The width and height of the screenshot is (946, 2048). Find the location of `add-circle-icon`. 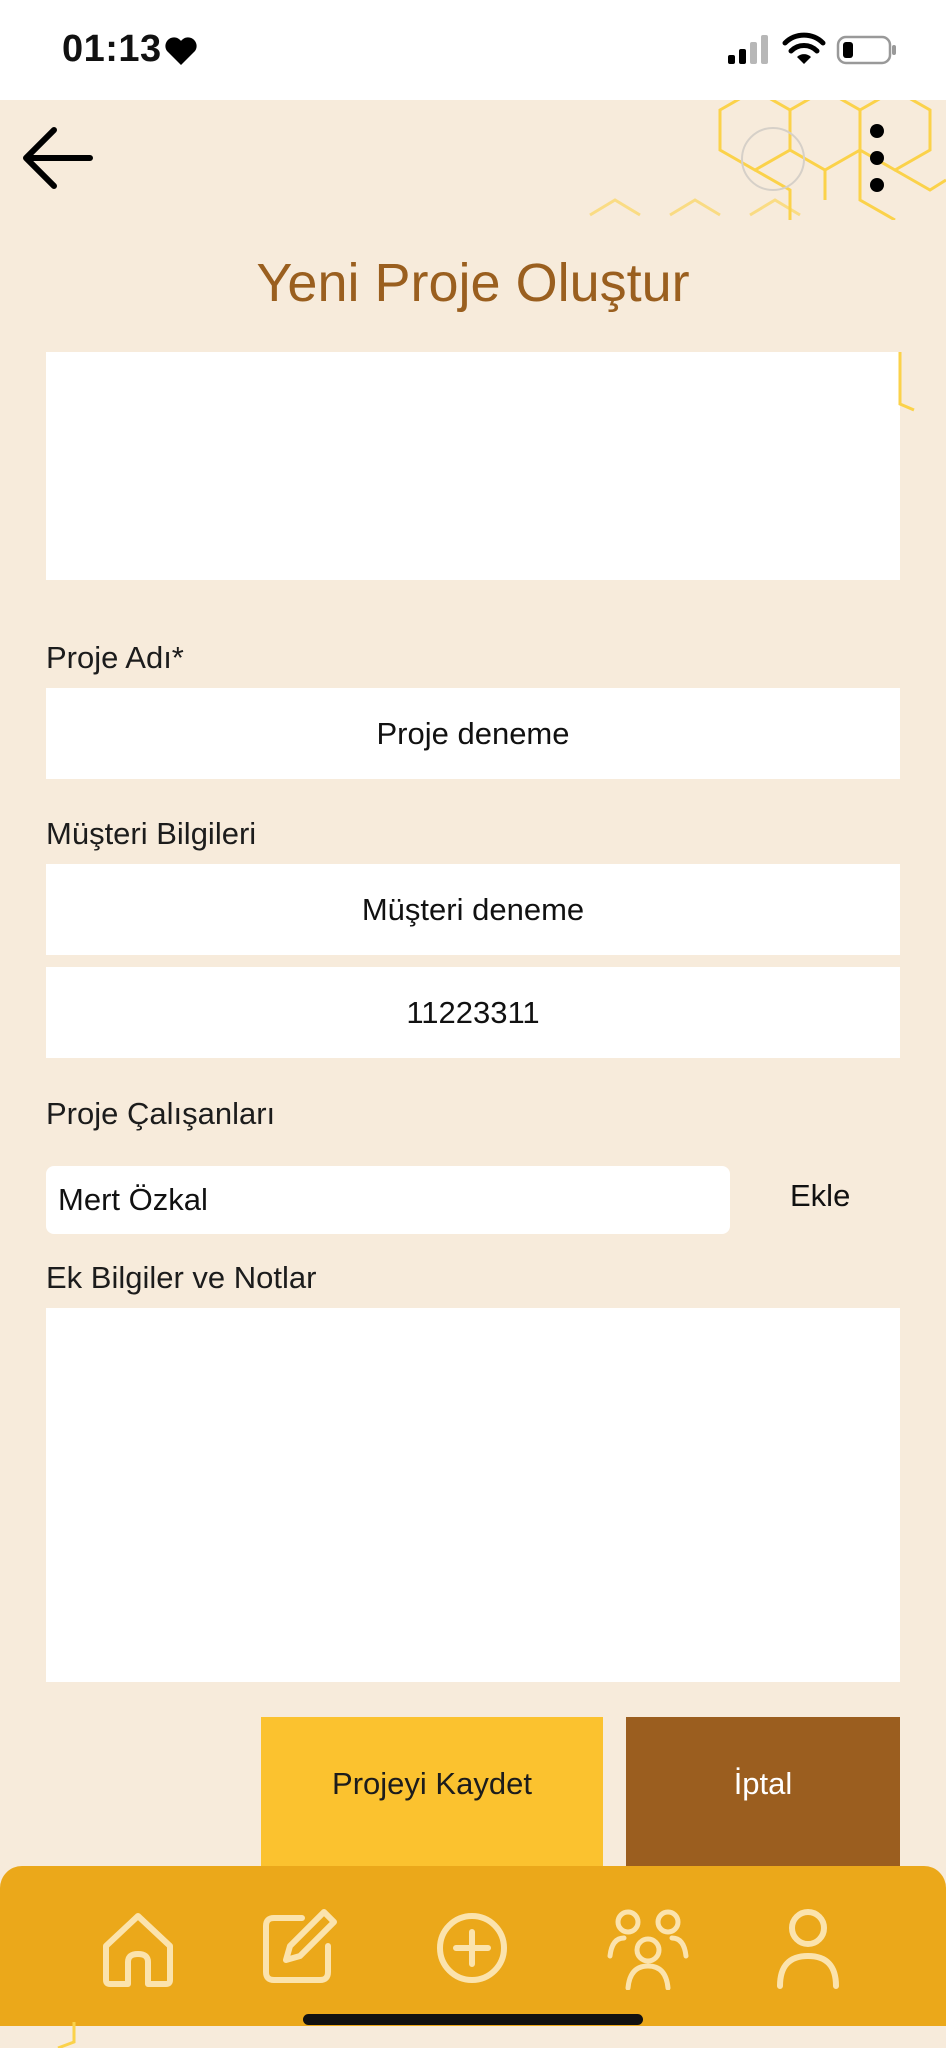

add-circle-icon is located at coordinates (472, 1948).